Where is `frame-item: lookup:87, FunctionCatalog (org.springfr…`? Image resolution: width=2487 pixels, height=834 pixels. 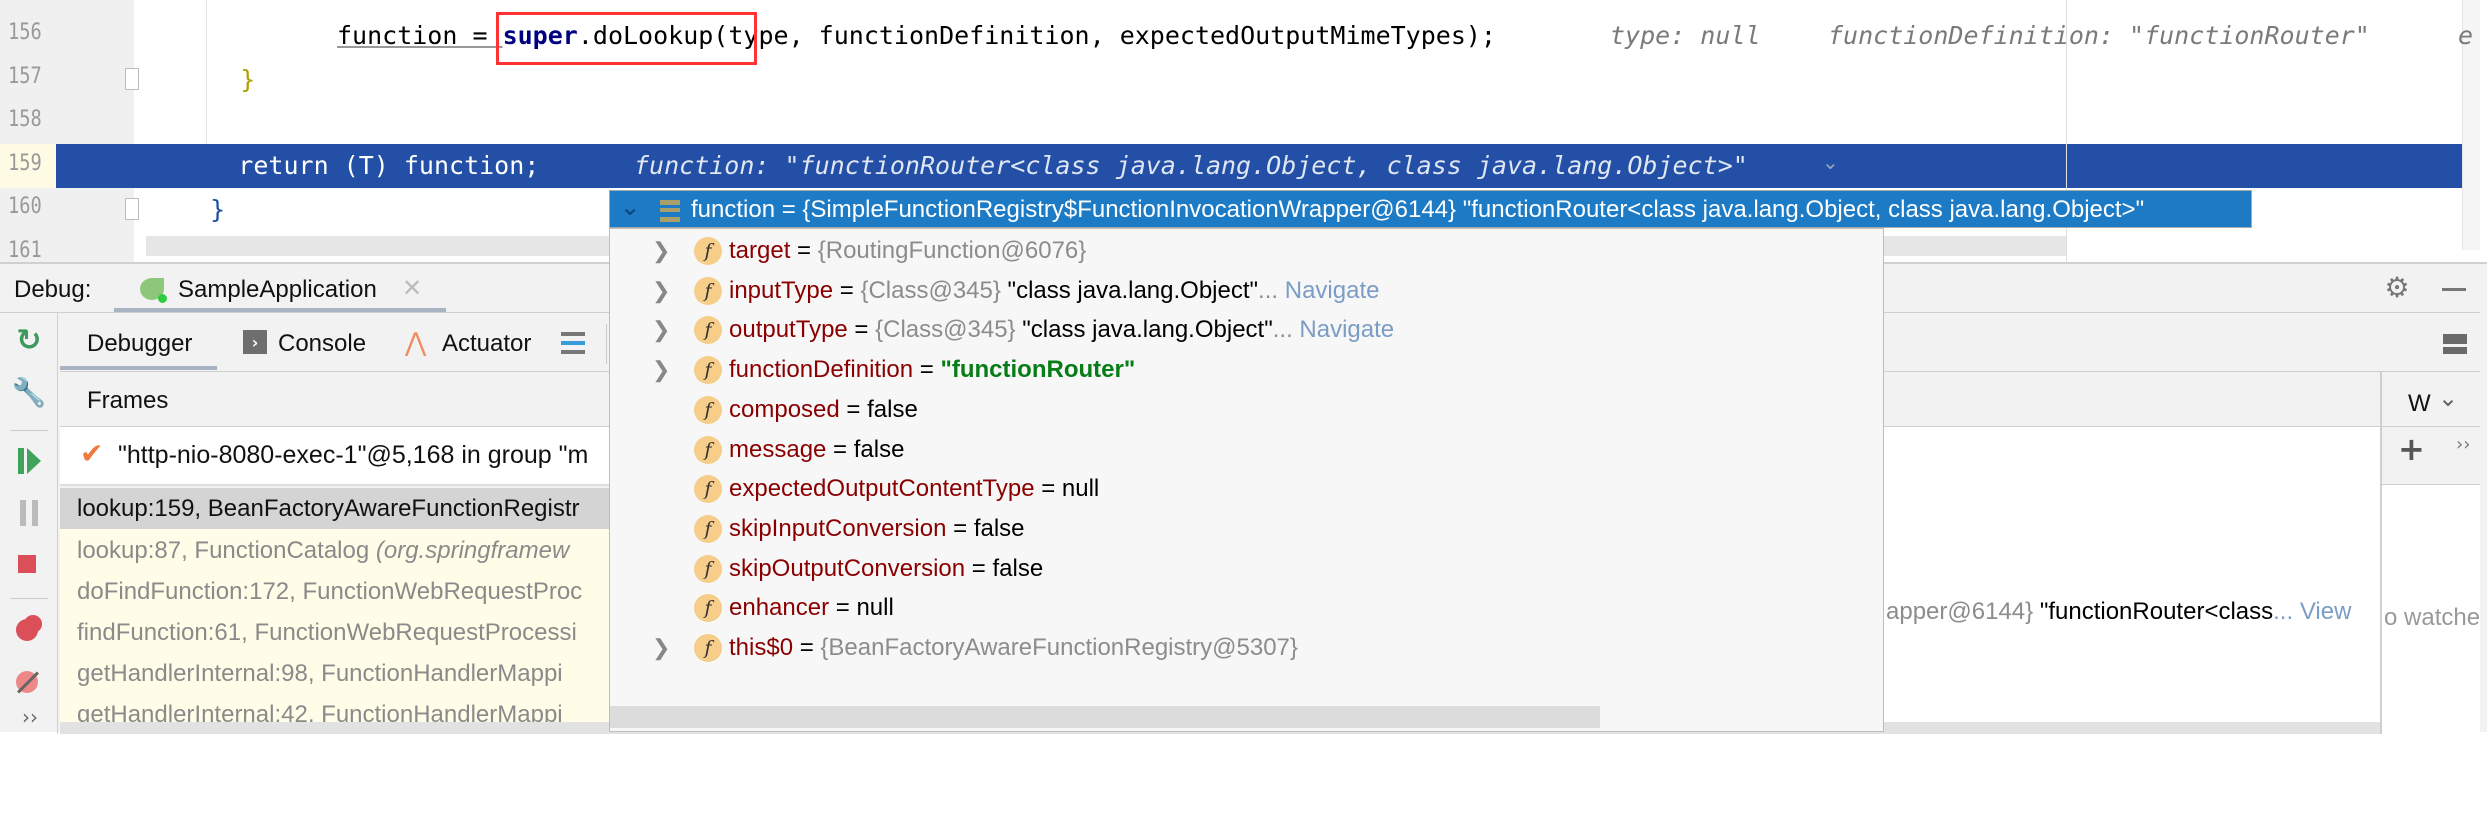 frame-item: lookup:87, FunctionCatalog (org.springfr… is located at coordinates (340, 550).